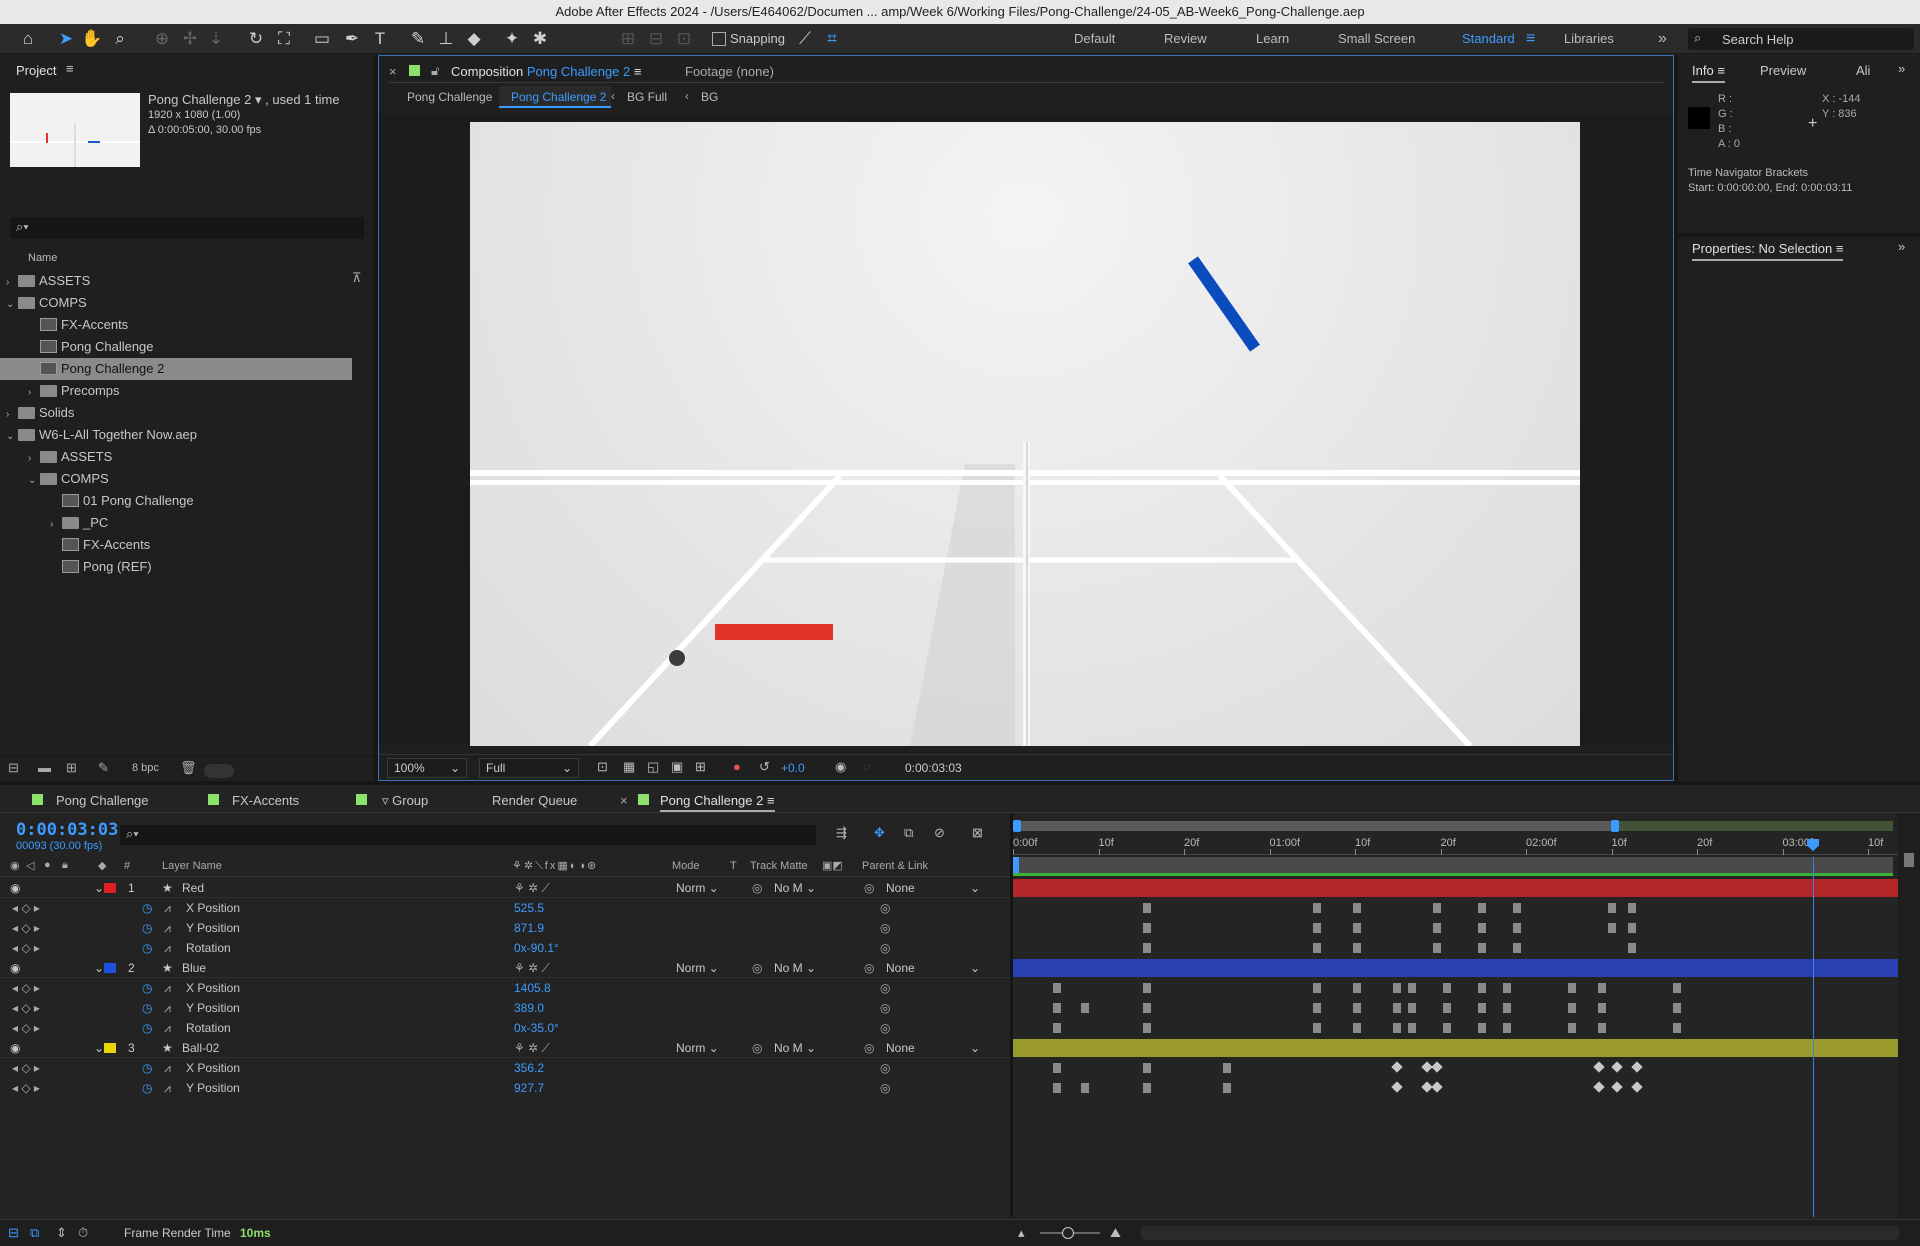 This screenshot has width=1920, height=1246. I want to click on project-folder-item: › ASSETS, so click(176, 281).